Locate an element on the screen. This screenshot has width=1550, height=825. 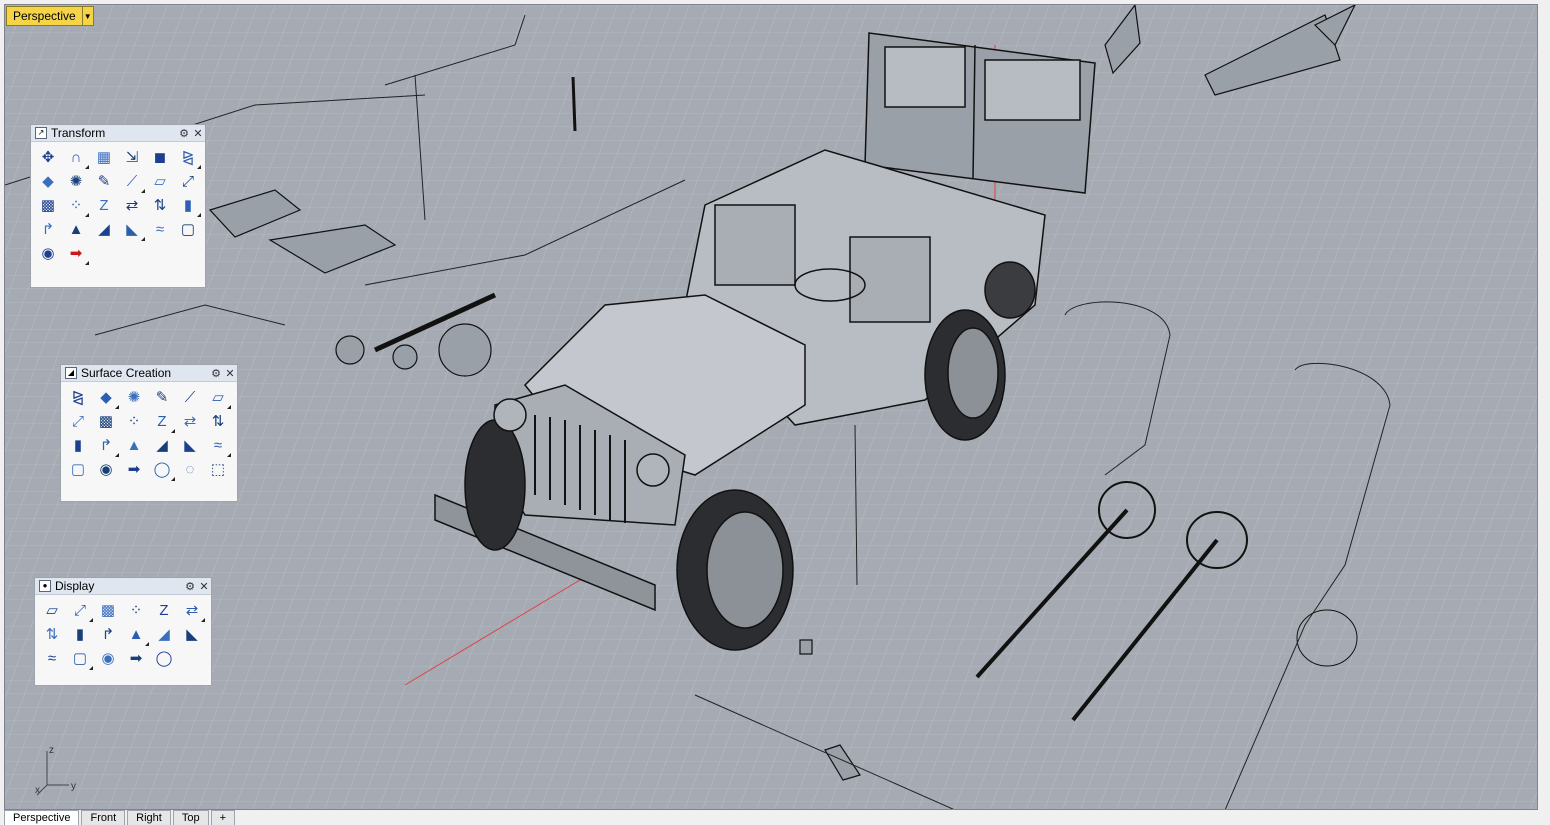
zoom-icon: ◉ is located at coordinates (108, 658).